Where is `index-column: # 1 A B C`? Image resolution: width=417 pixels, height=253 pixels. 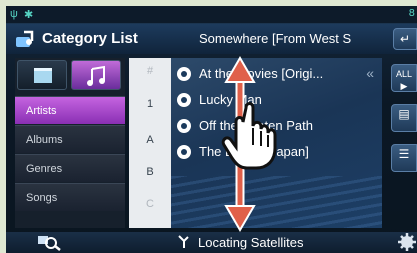
index-column: # 1 A B C is located at coordinates (150, 143).